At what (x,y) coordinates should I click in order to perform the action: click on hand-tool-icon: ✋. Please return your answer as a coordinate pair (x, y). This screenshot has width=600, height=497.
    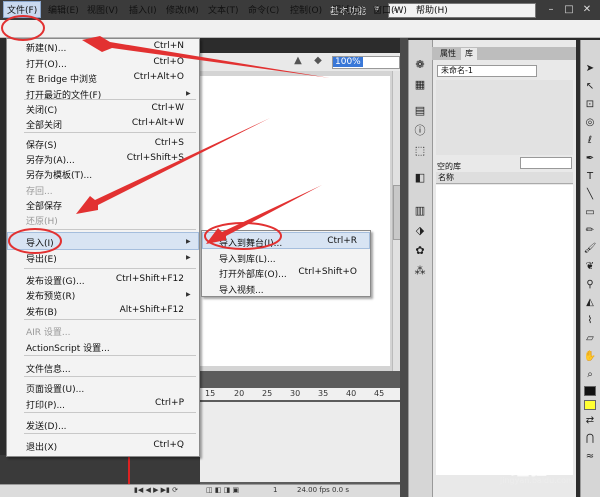
    Looking at the image, I should click on (590, 357).